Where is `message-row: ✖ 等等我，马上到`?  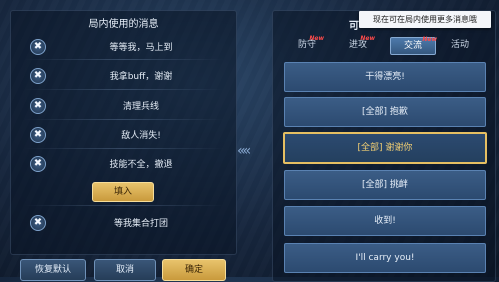 message-row: ✖ 等等我，马上到 is located at coordinates (123, 47).